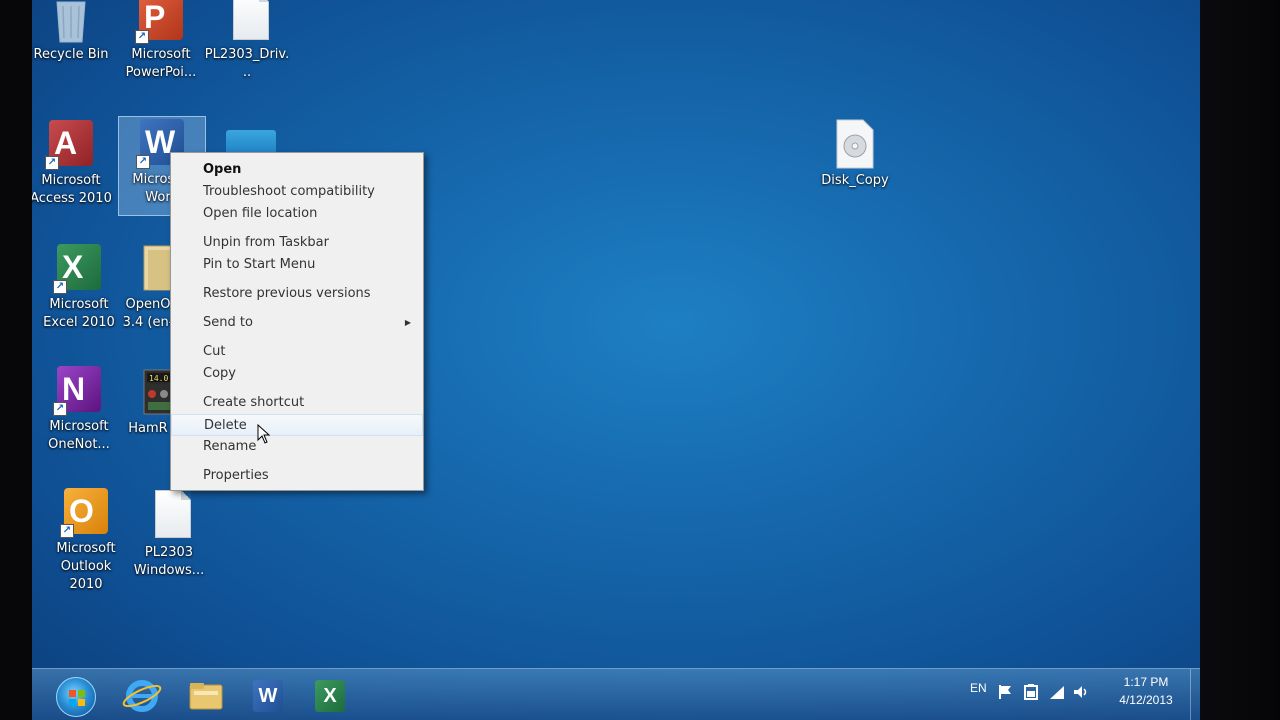 The height and width of the screenshot is (720, 1280). I want to click on internet-explorer-icon, so click(142, 696).